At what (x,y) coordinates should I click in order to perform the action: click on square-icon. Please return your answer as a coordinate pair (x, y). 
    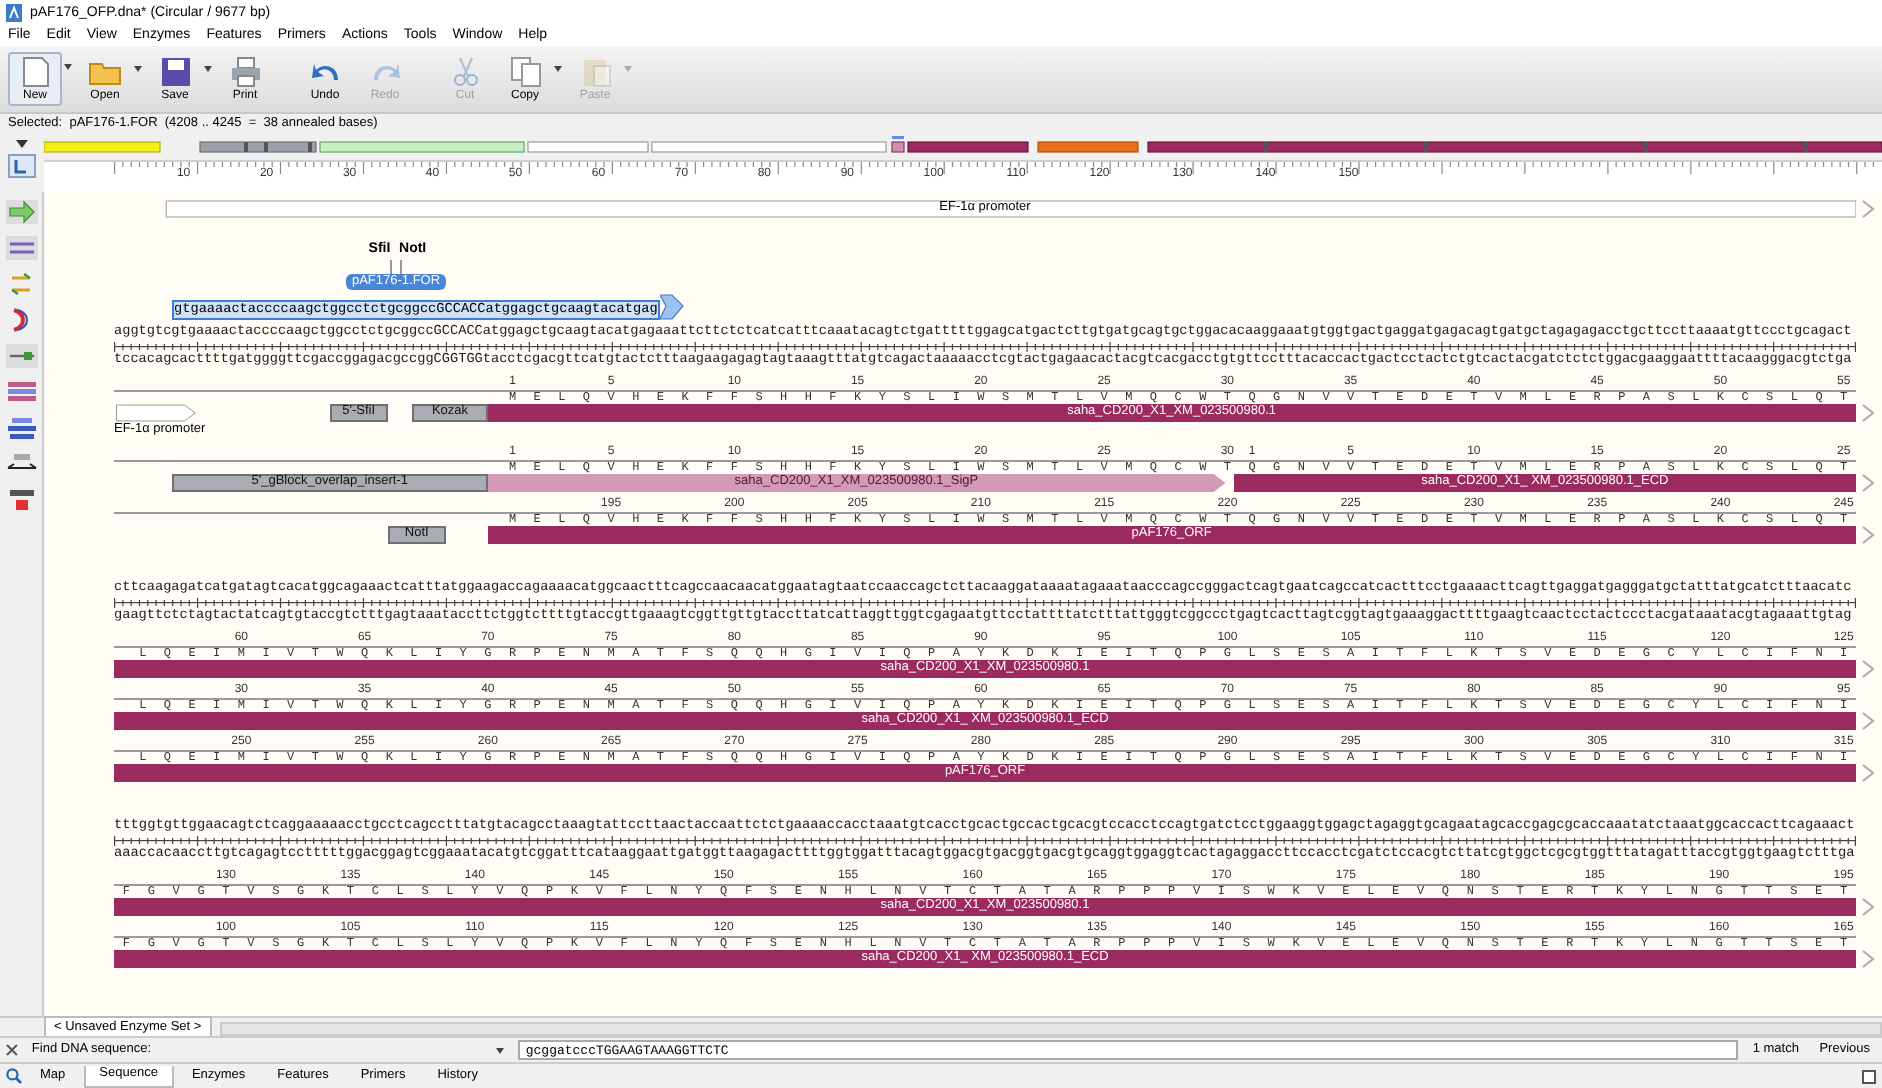
    Looking at the image, I should click on (1869, 1076).